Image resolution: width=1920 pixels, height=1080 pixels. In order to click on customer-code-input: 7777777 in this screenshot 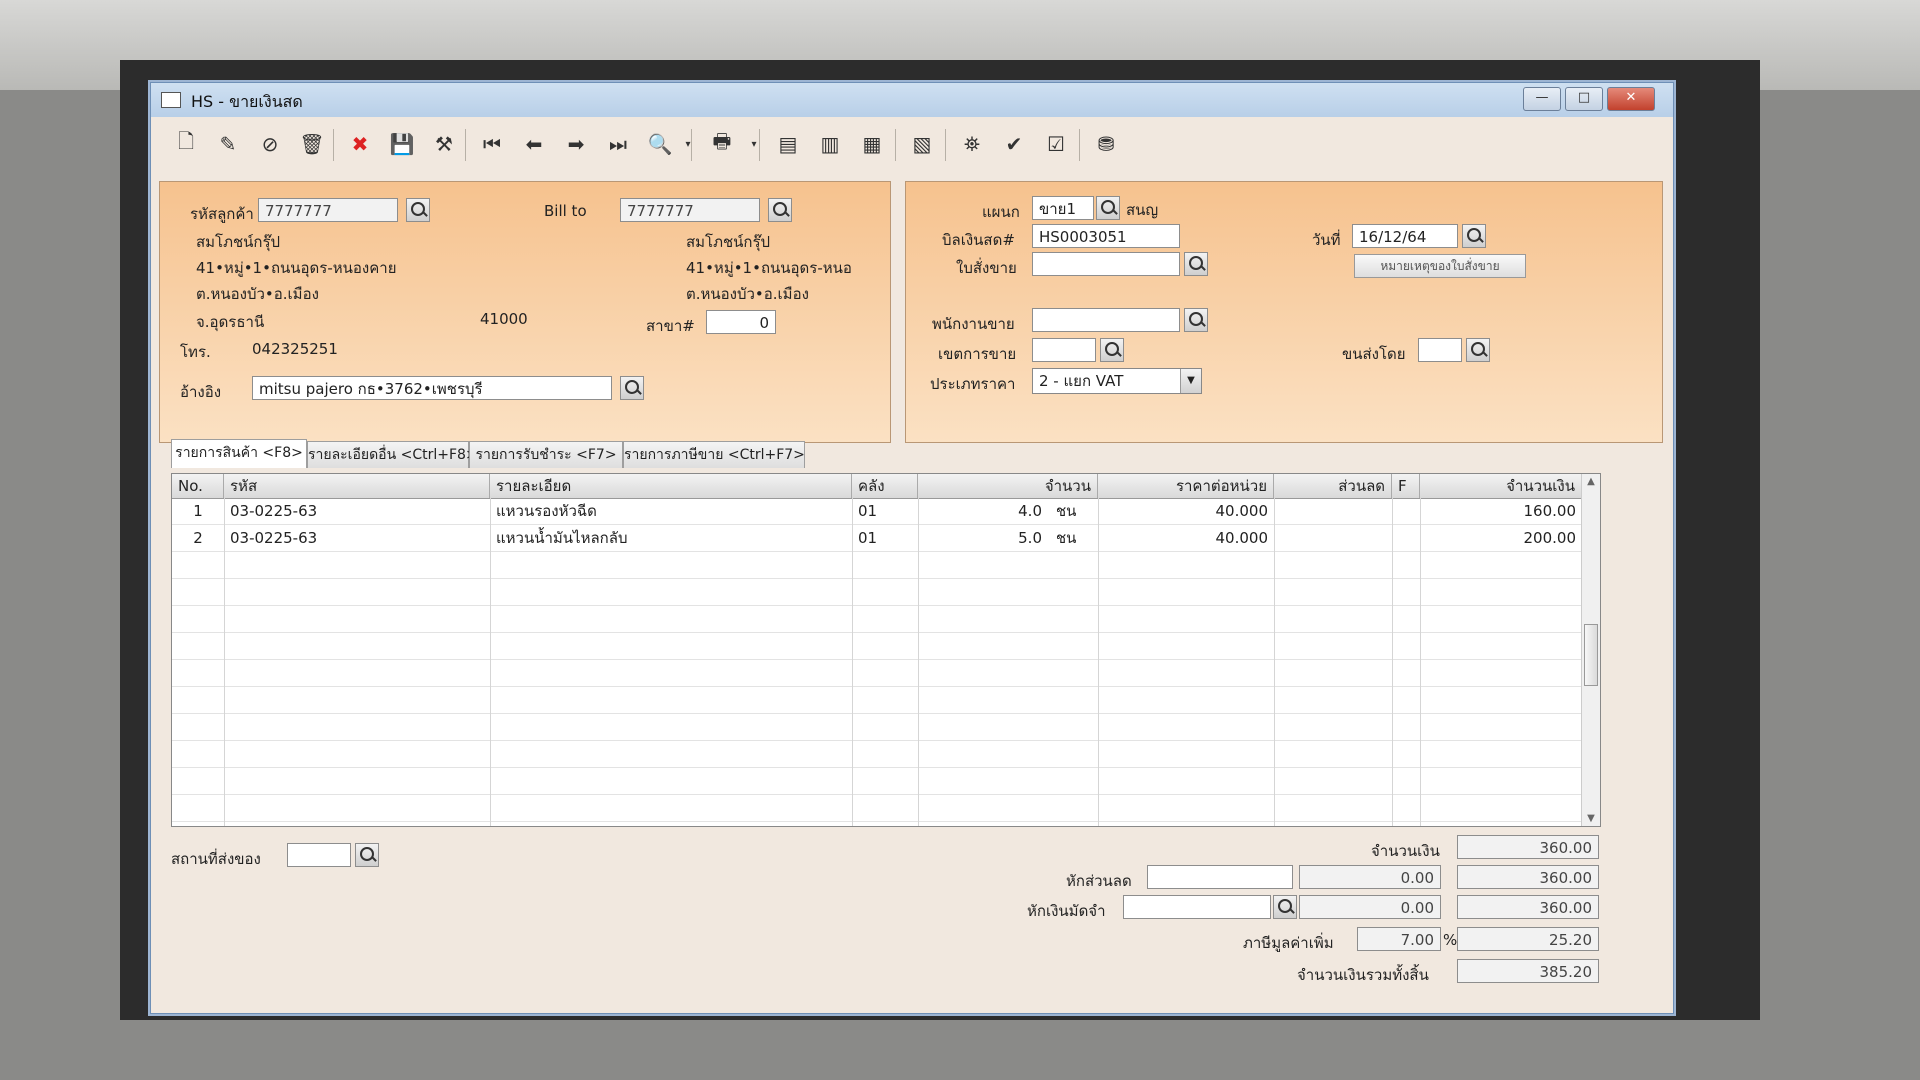, I will do `click(328, 210)`.